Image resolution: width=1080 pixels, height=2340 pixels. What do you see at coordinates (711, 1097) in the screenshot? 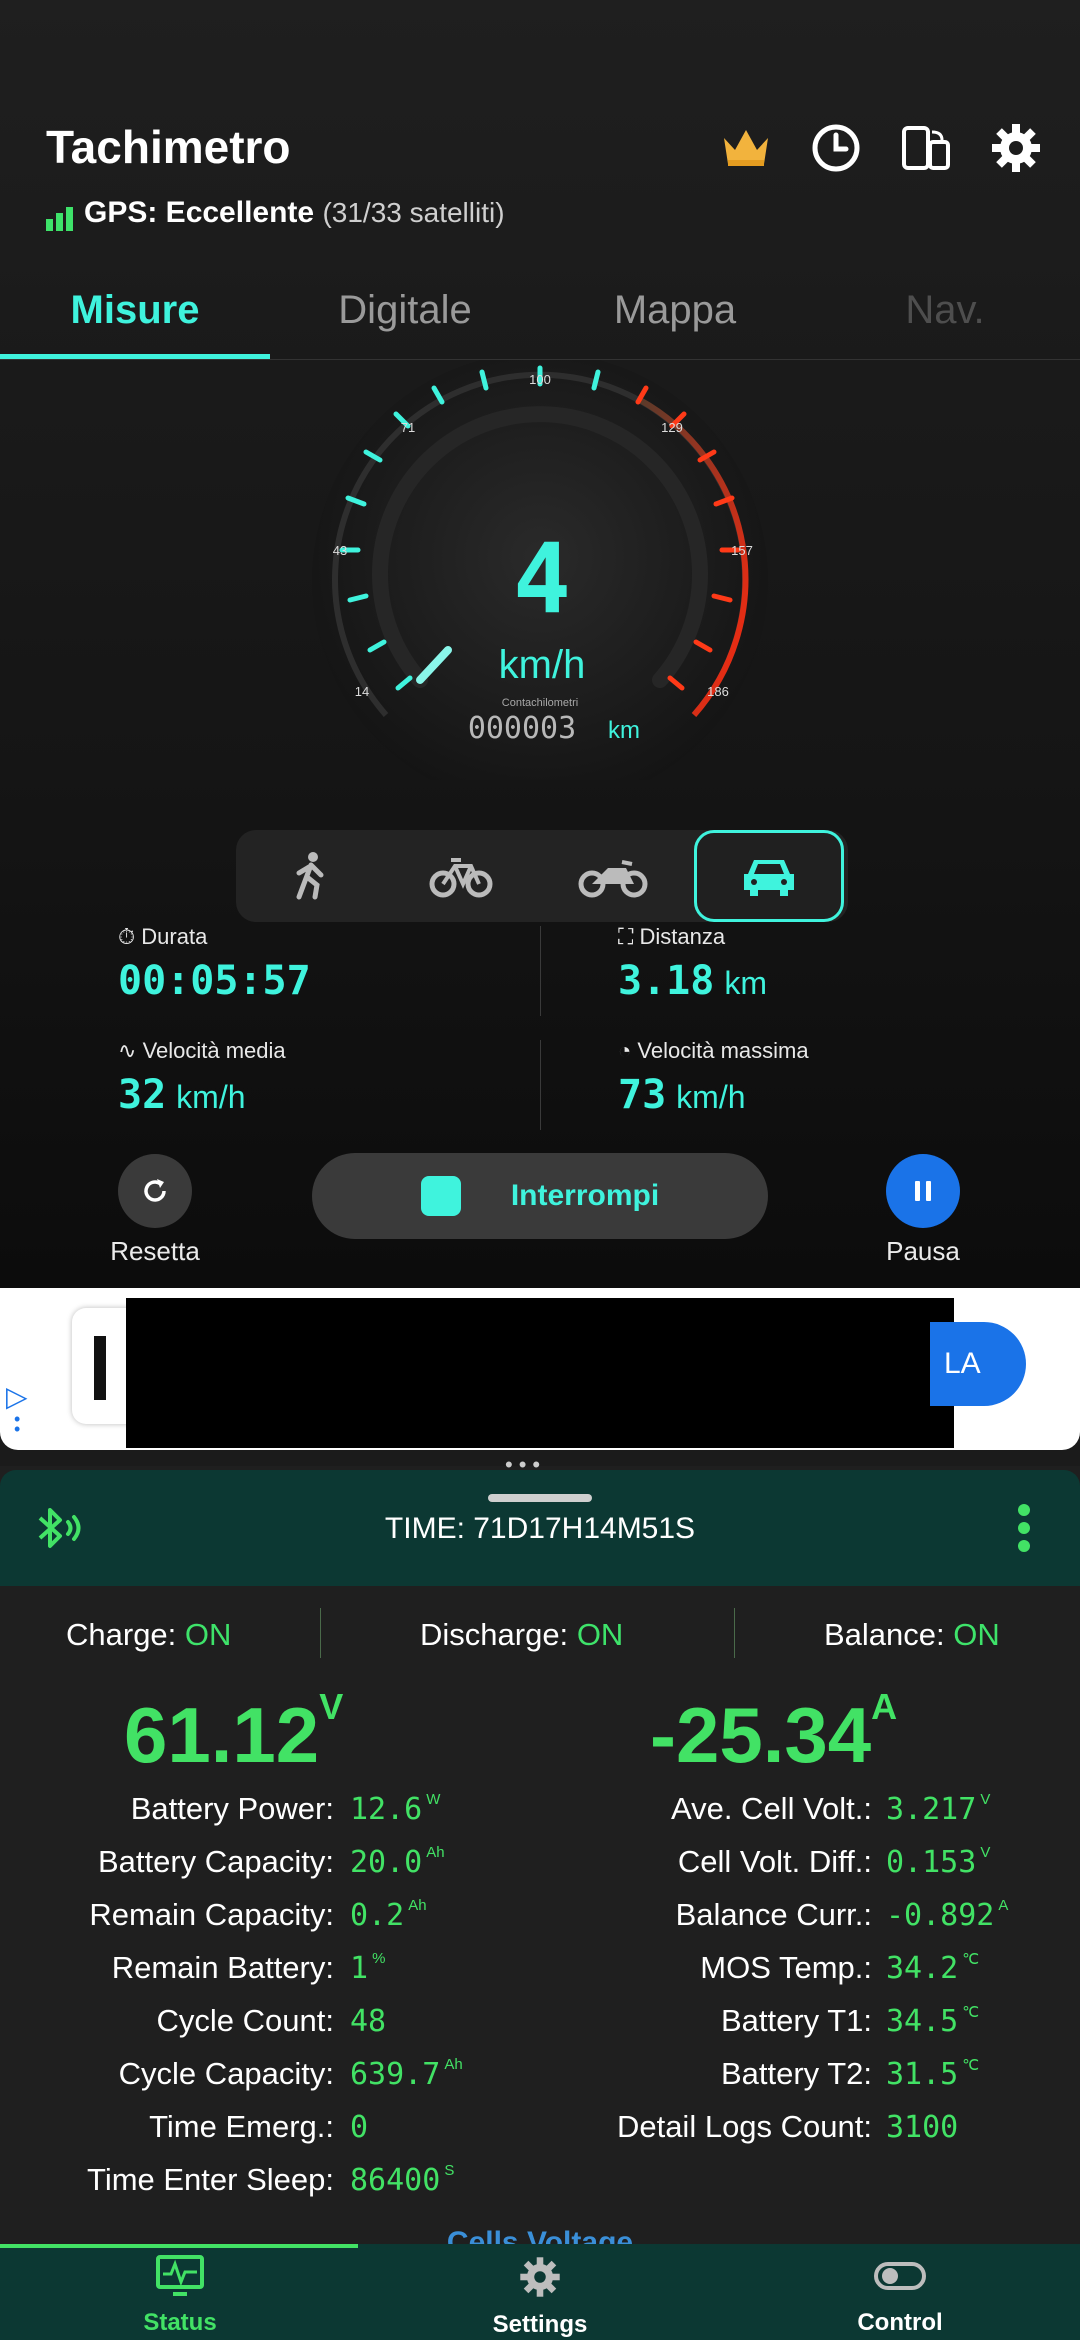
I see `max-speed-unit: km/h` at bounding box center [711, 1097].